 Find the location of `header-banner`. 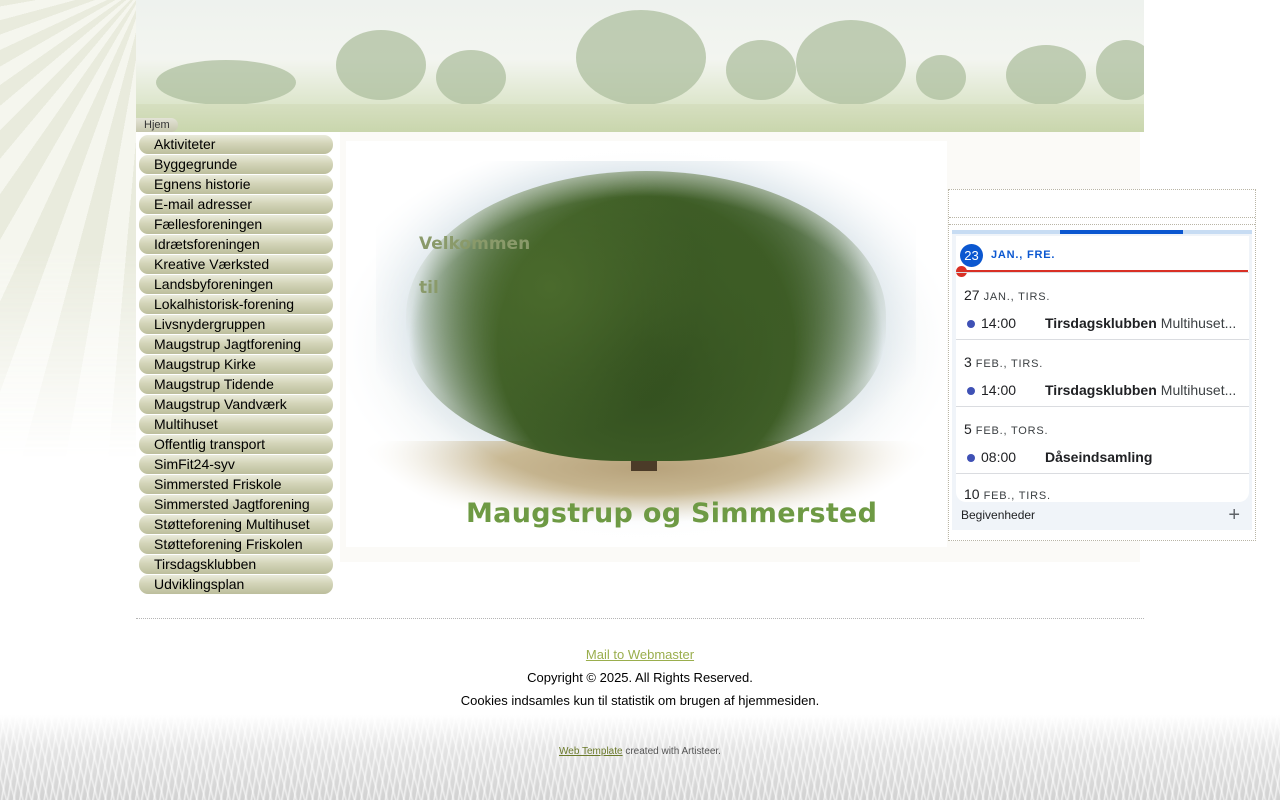

header-banner is located at coordinates (640, 66).